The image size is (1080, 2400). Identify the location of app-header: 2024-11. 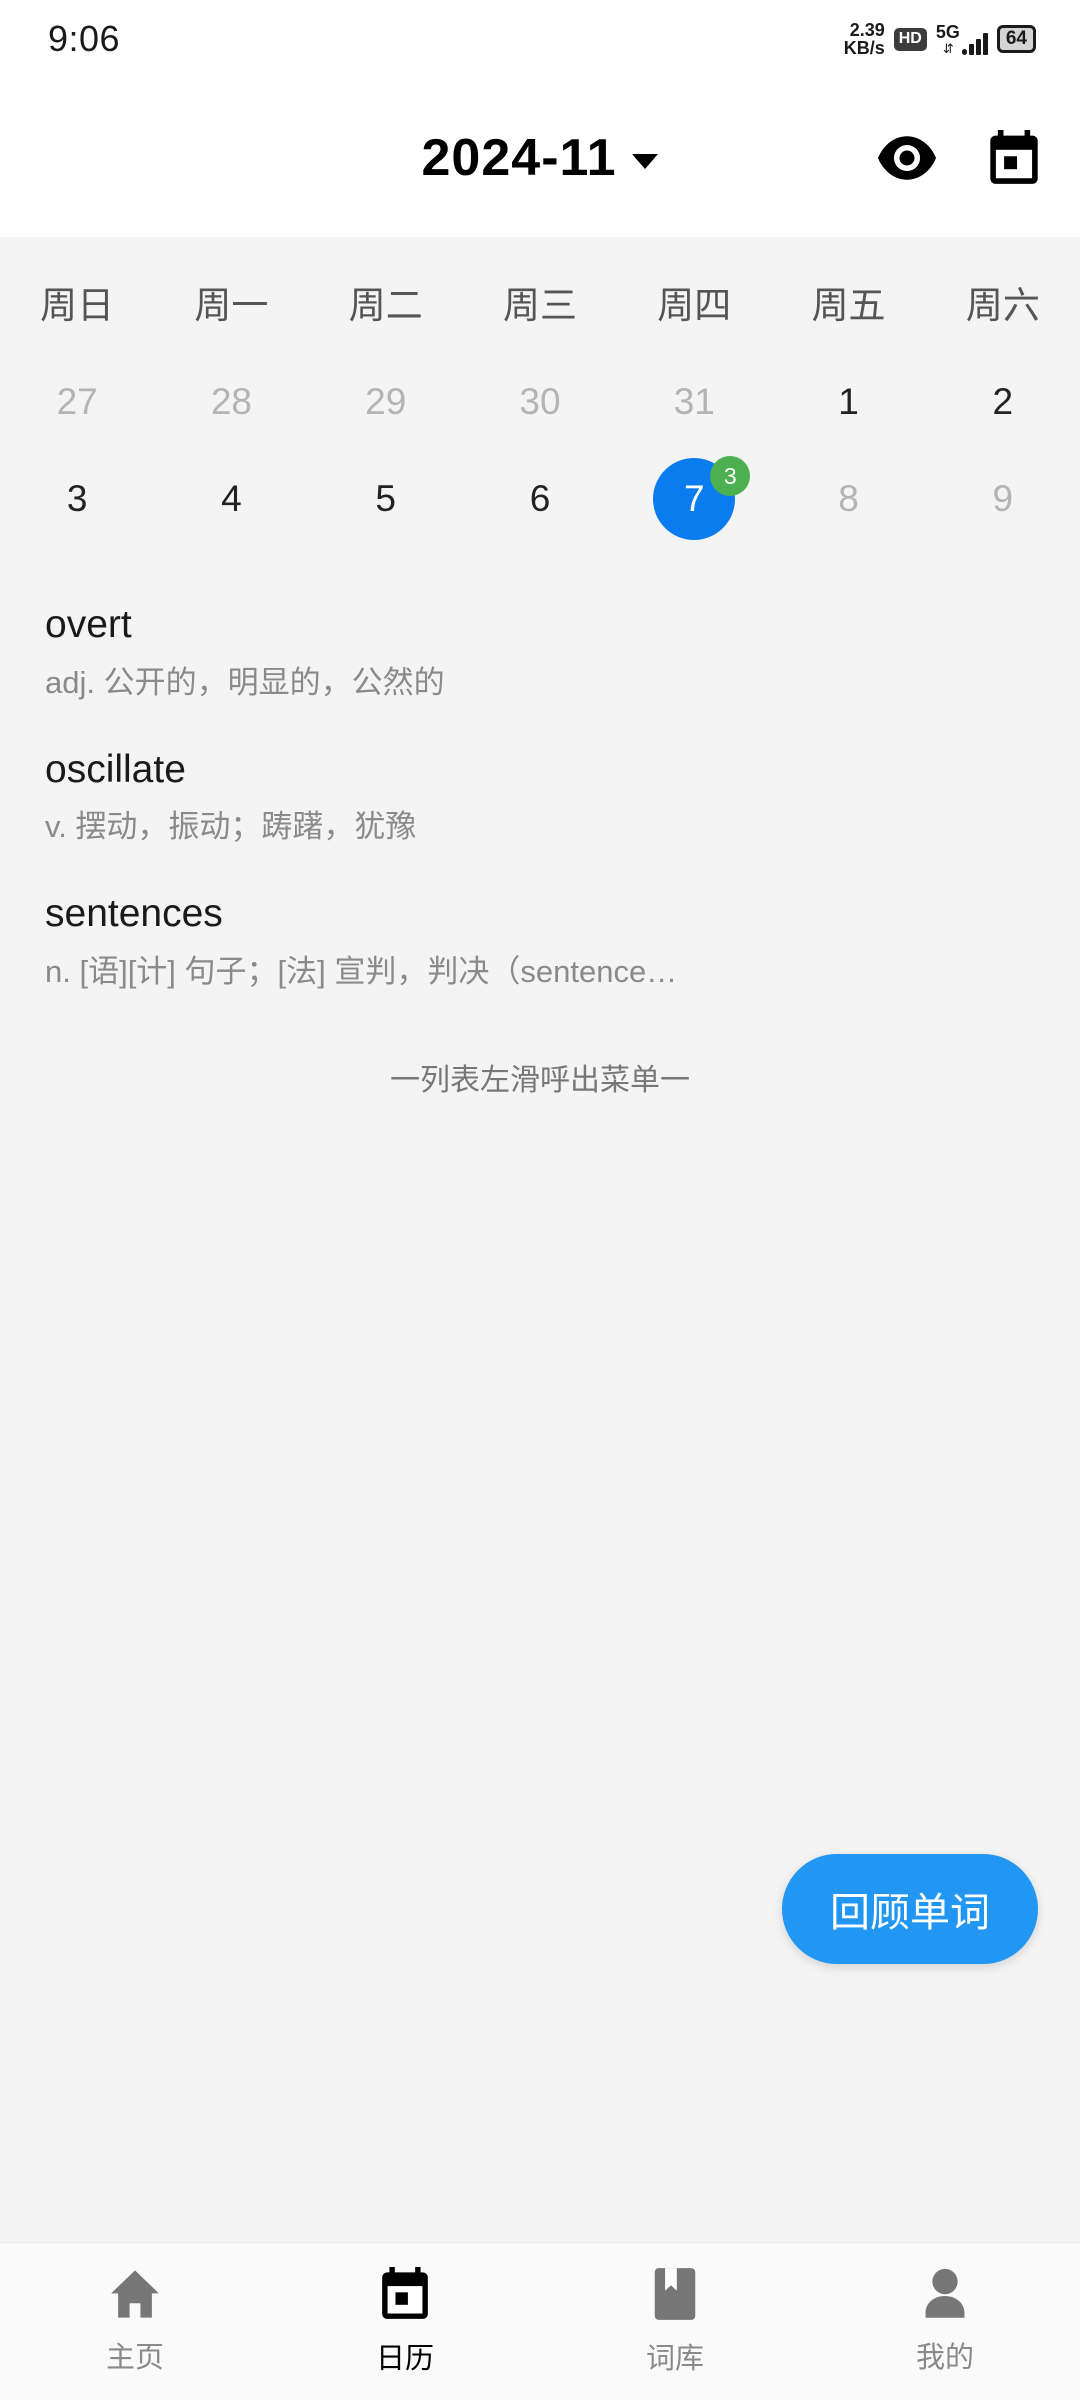
(540, 157).